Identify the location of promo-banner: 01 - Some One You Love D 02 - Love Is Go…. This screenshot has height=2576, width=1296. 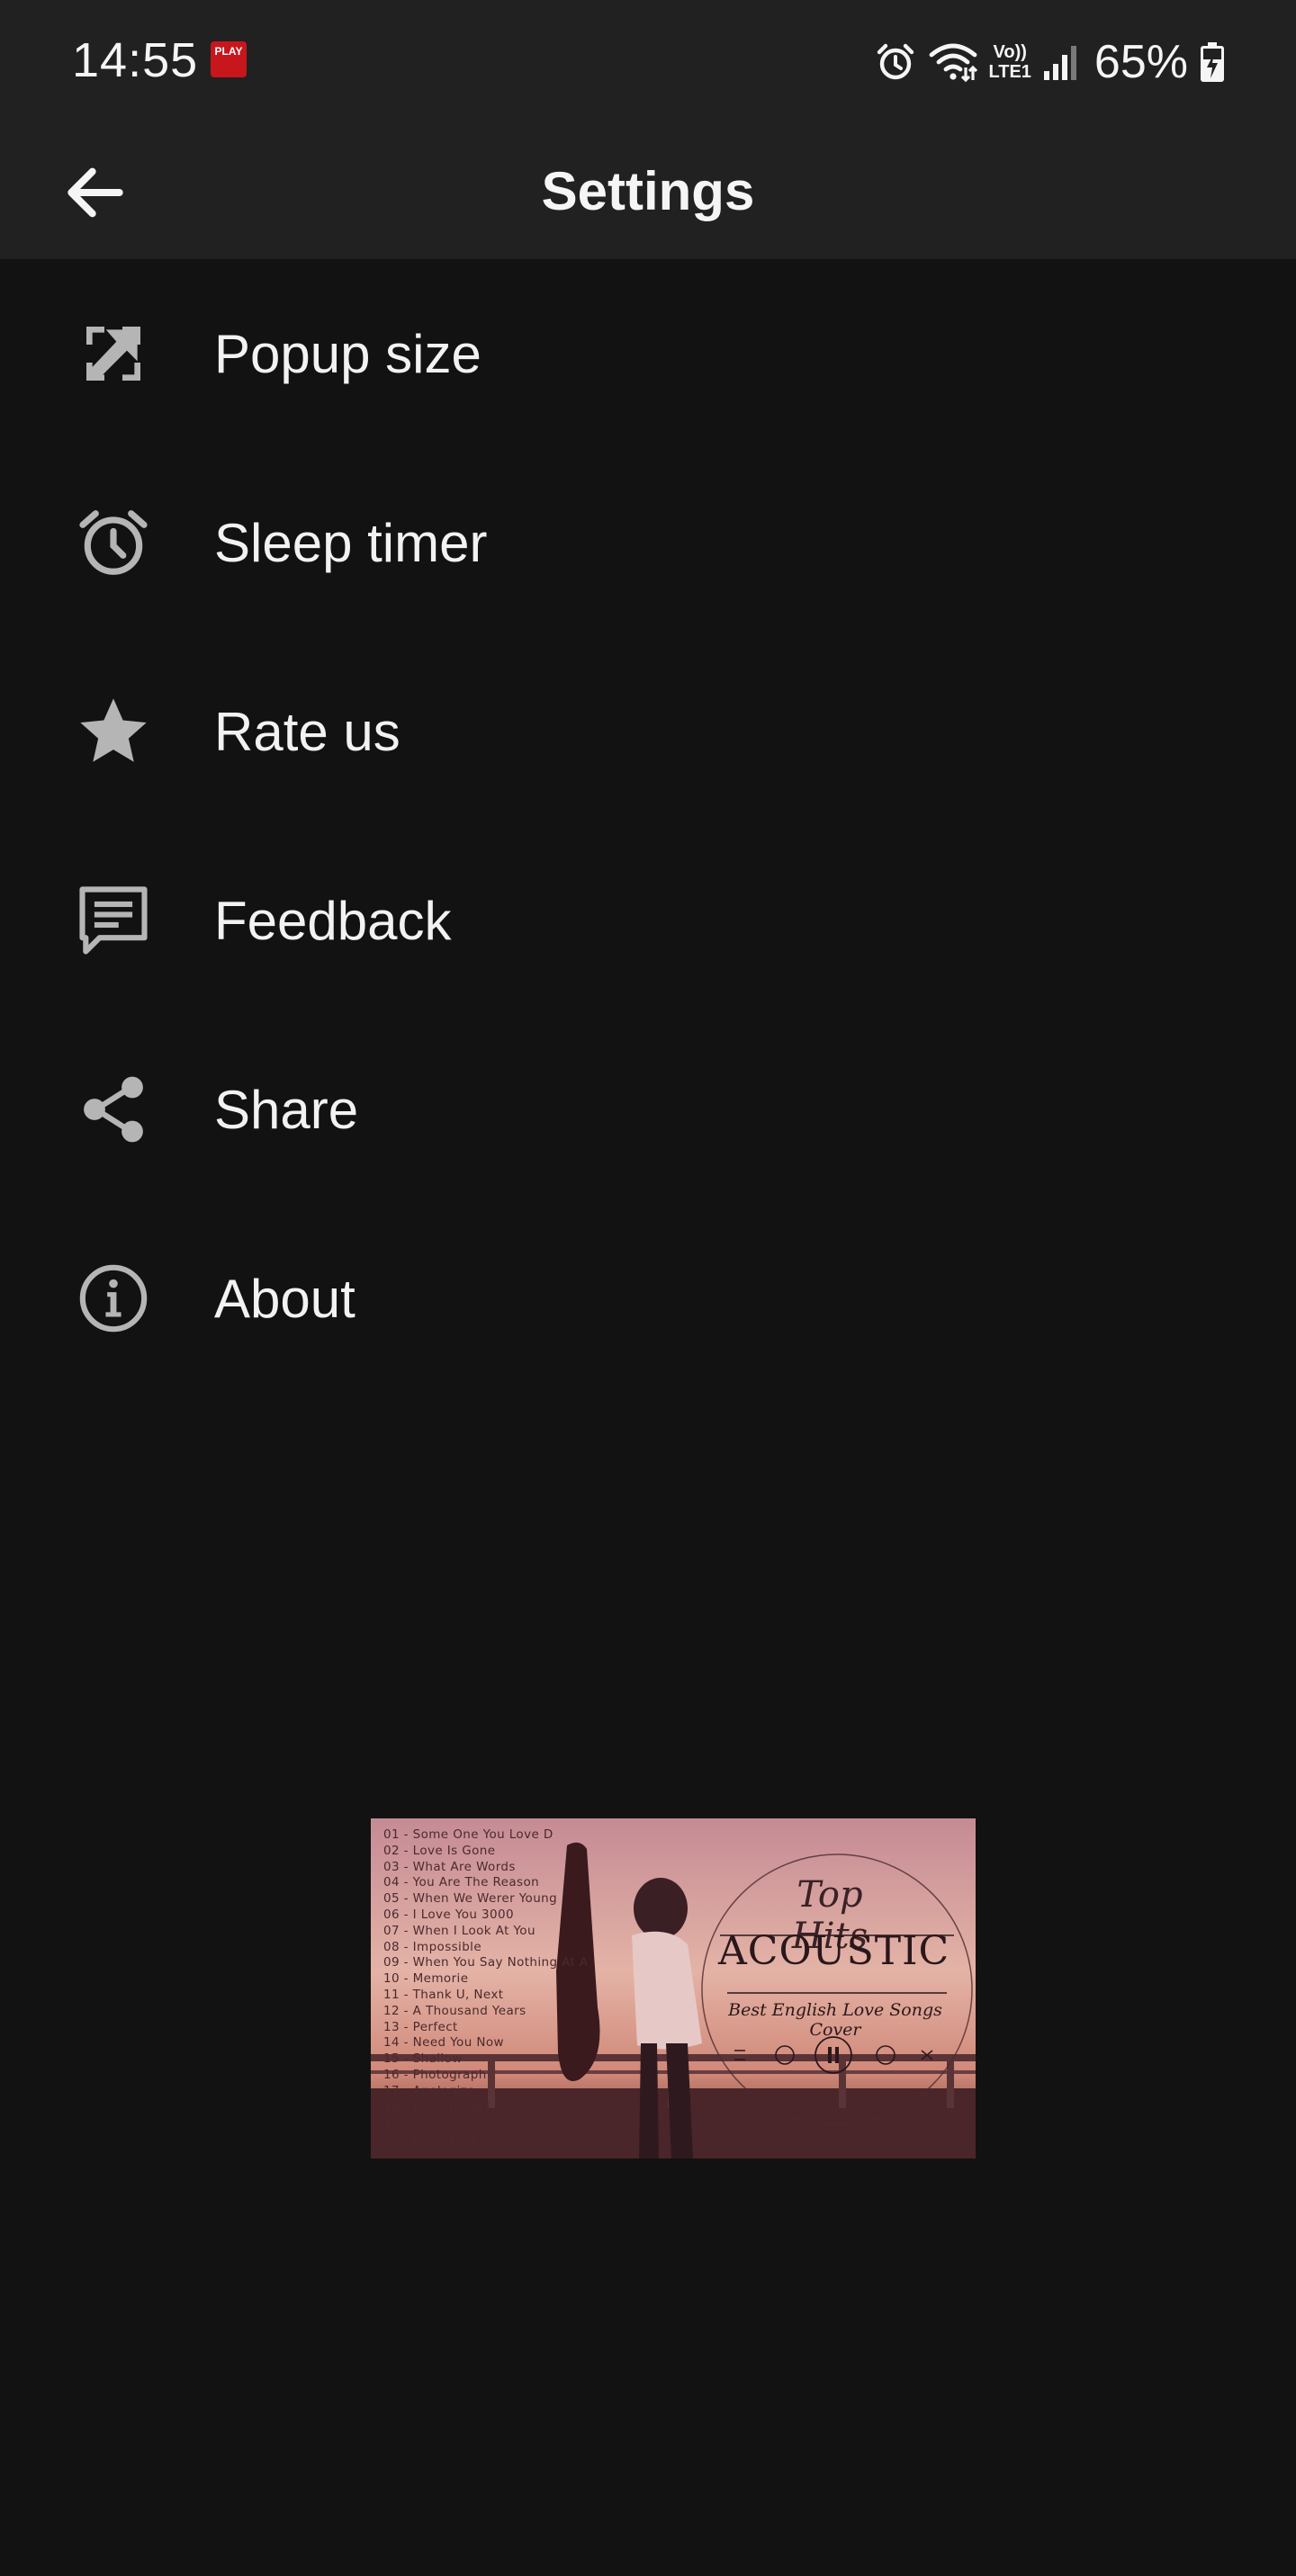
(673, 1989).